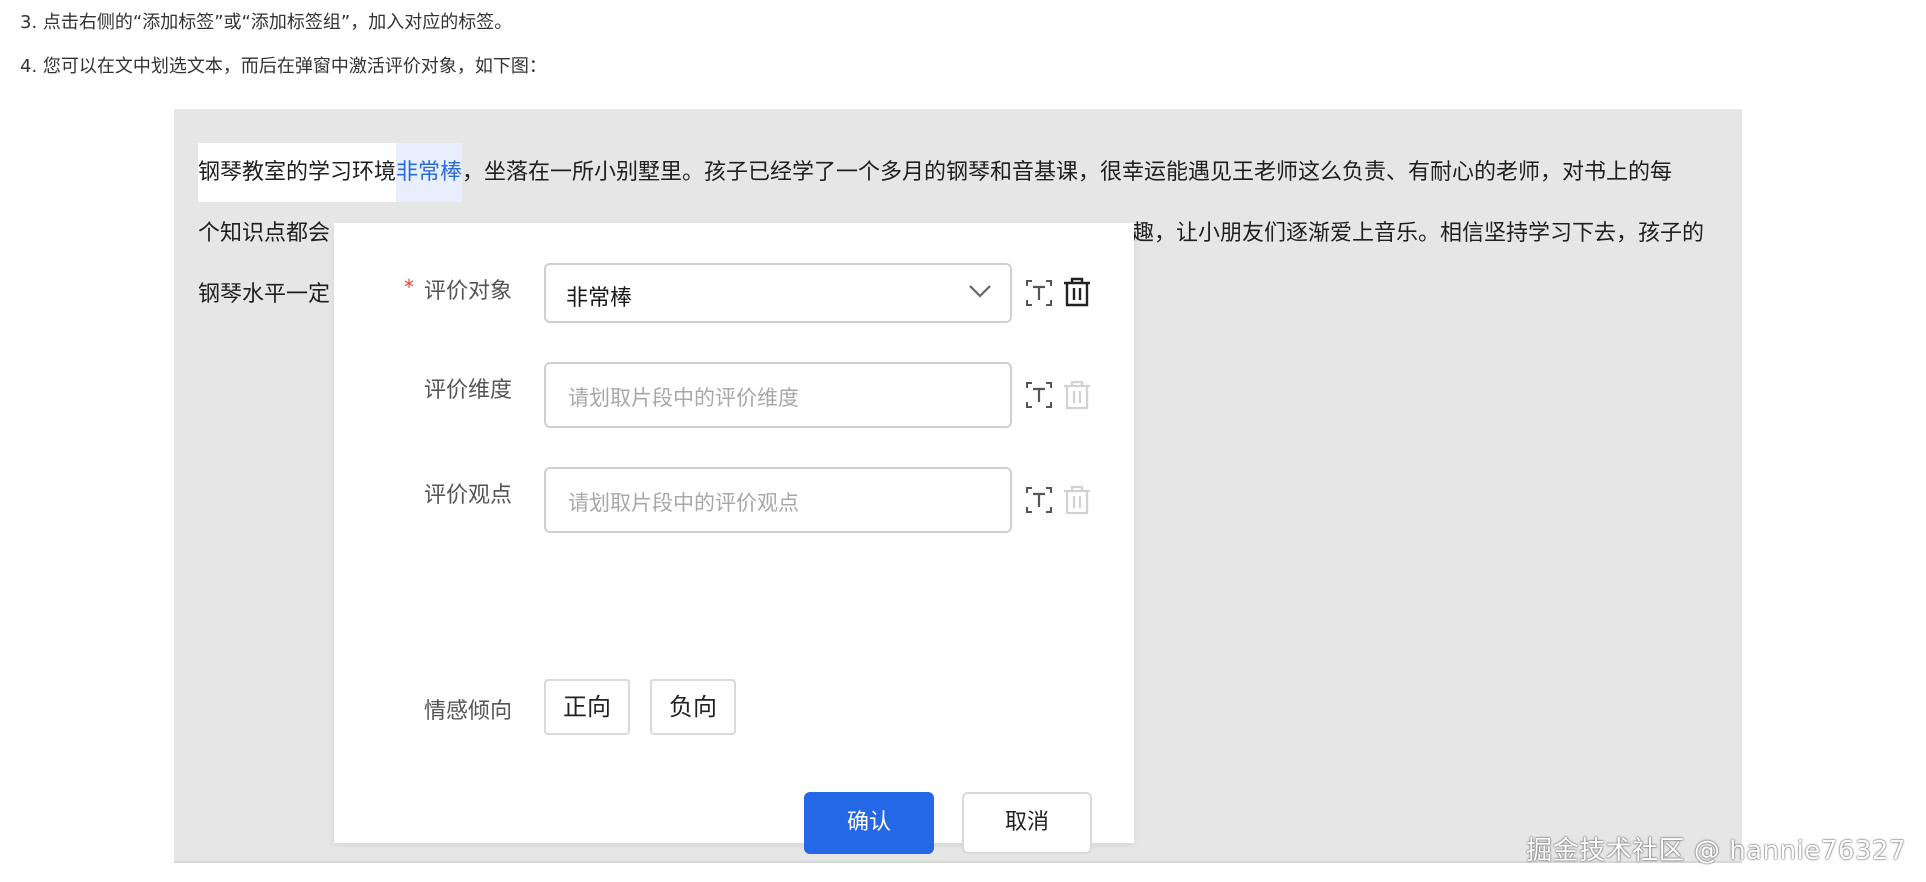  I want to click on document-text: 个知识点都会, so click(264, 233).